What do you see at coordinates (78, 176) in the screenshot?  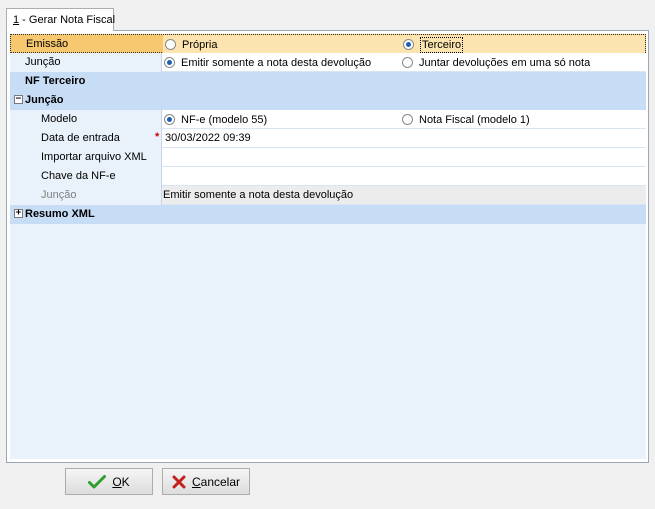 I see `chave-nfe-label: Chave da NF-e` at bounding box center [78, 176].